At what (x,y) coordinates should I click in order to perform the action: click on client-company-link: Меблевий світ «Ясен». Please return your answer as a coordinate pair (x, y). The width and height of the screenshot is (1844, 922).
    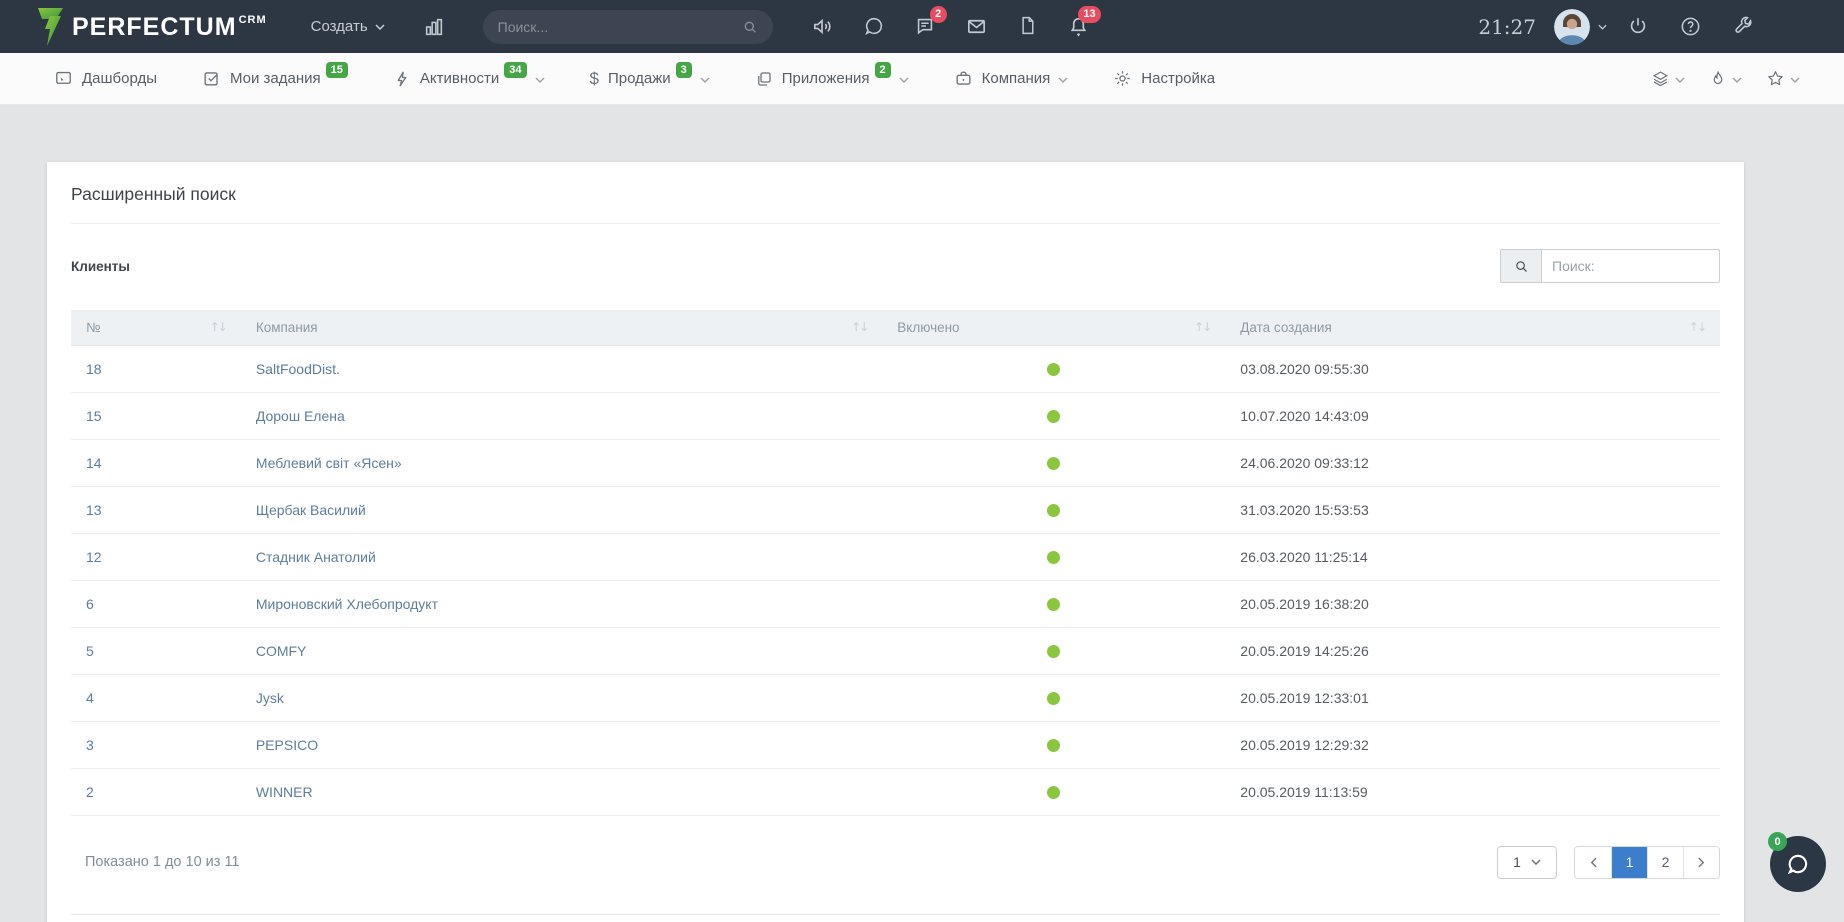
    Looking at the image, I should click on (329, 463).